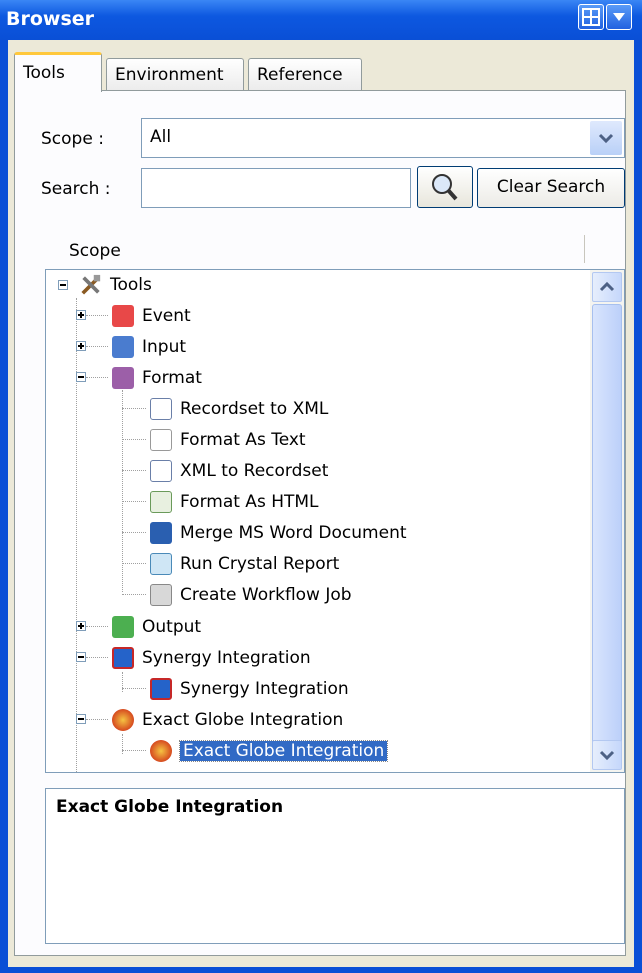 This screenshot has width=642, height=973. What do you see at coordinates (123, 627) in the screenshot?
I see `output-icon` at bounding box center [123, 627].